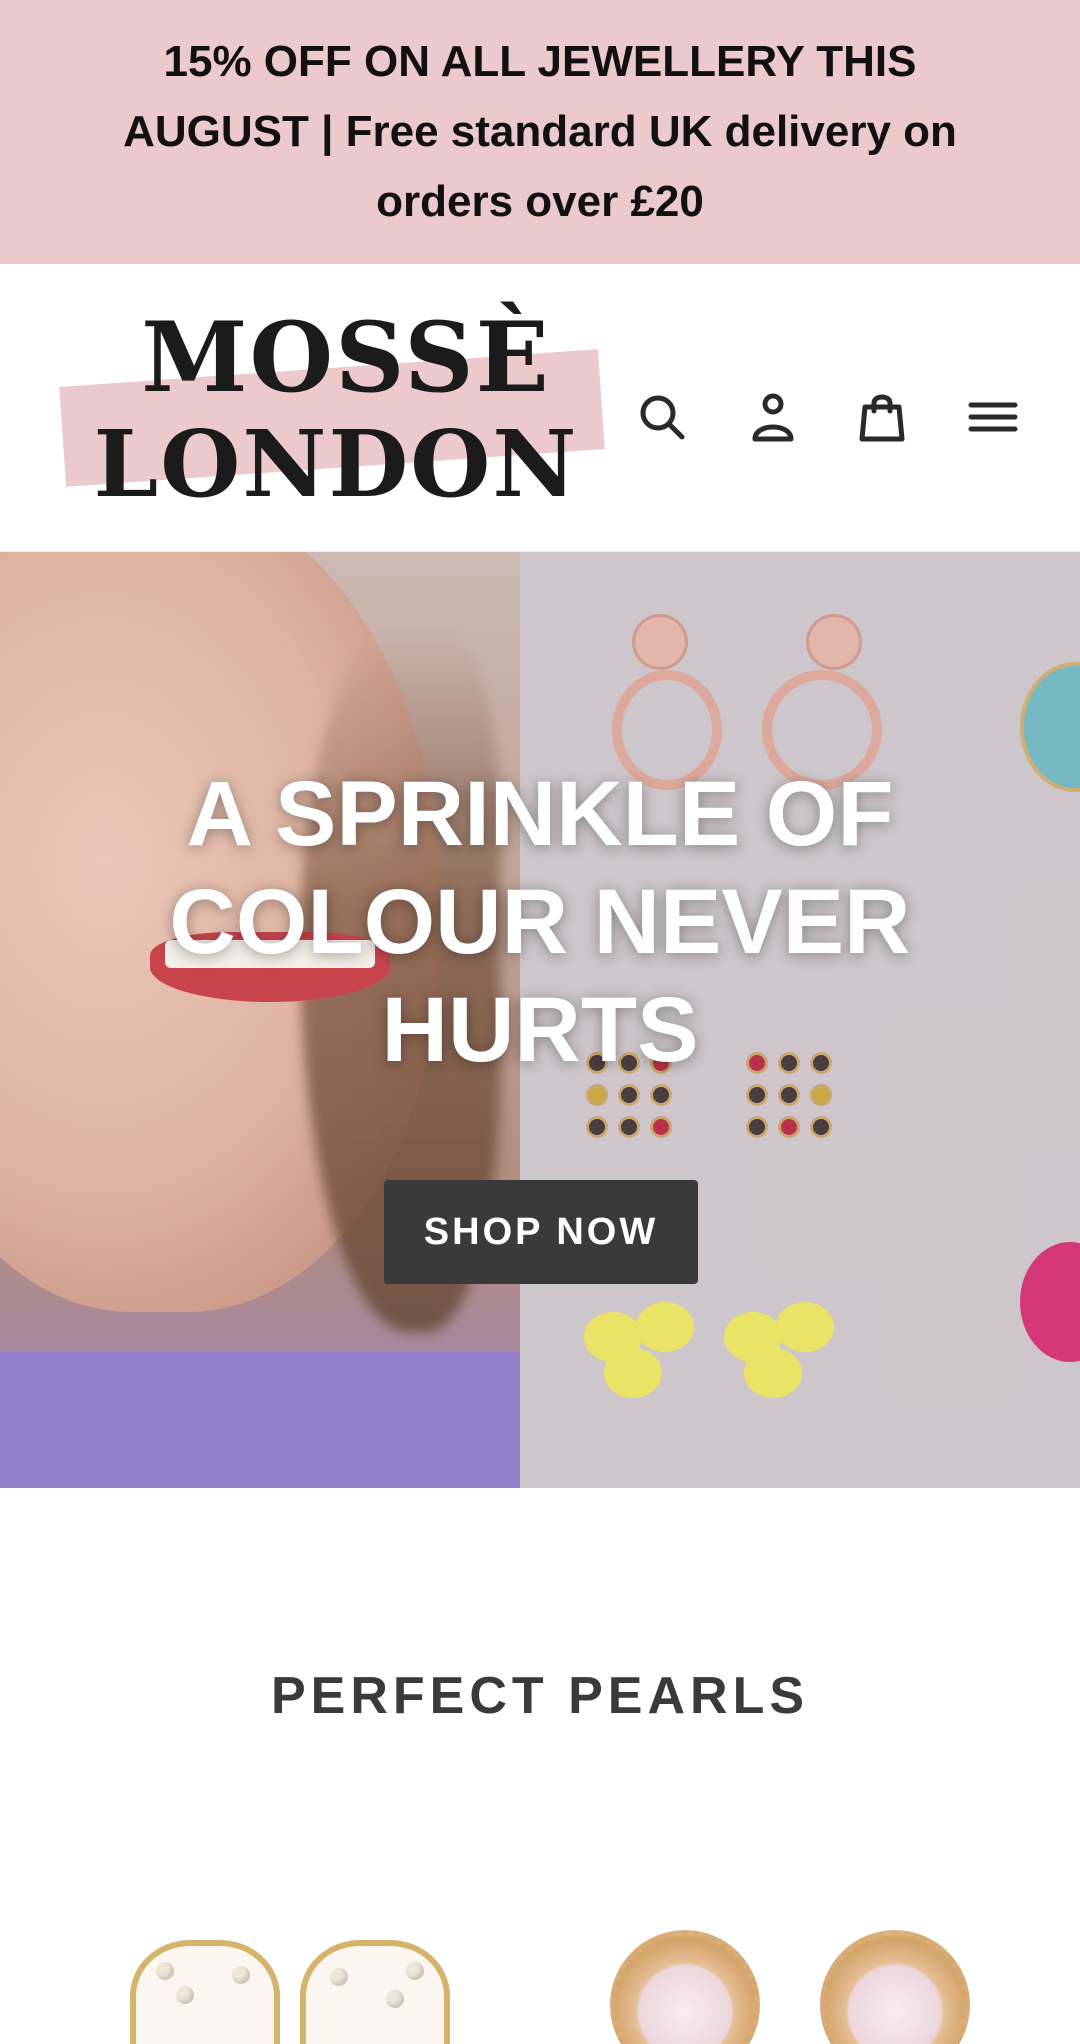 The image size is (1080, 2044). What do you see at coordinates (541, 1232) in the screenshot?
I see `shop-now-button: SHOP NOW` at bounding box center [541, 1232].